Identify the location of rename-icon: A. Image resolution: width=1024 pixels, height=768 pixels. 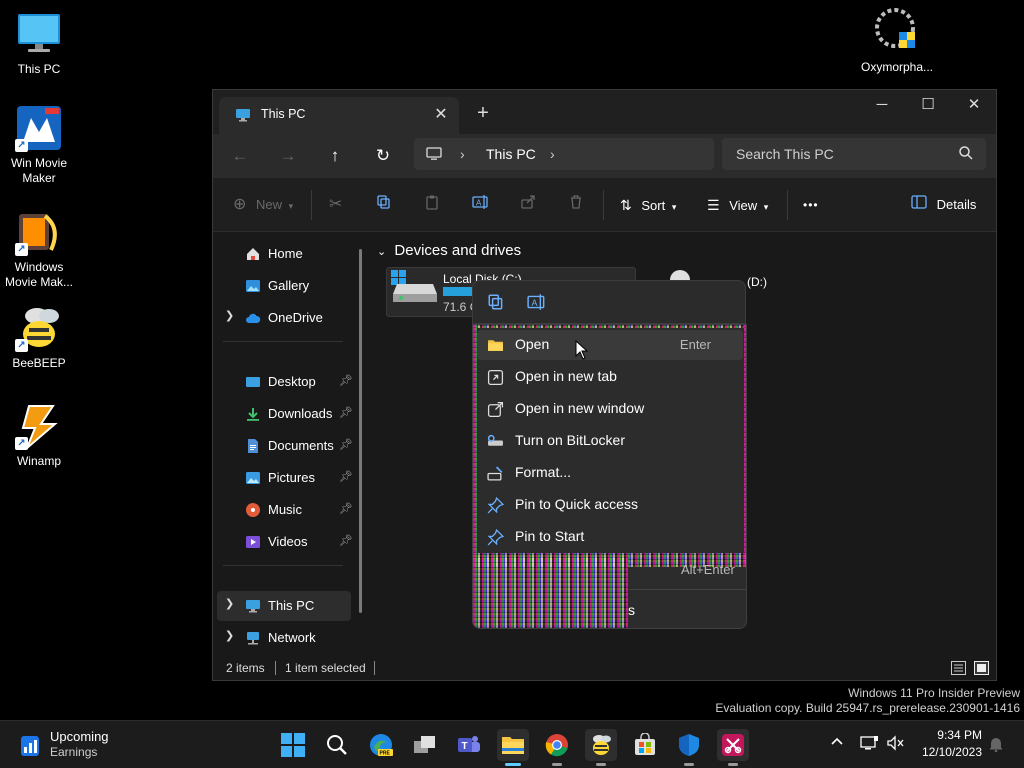
(537, 303).